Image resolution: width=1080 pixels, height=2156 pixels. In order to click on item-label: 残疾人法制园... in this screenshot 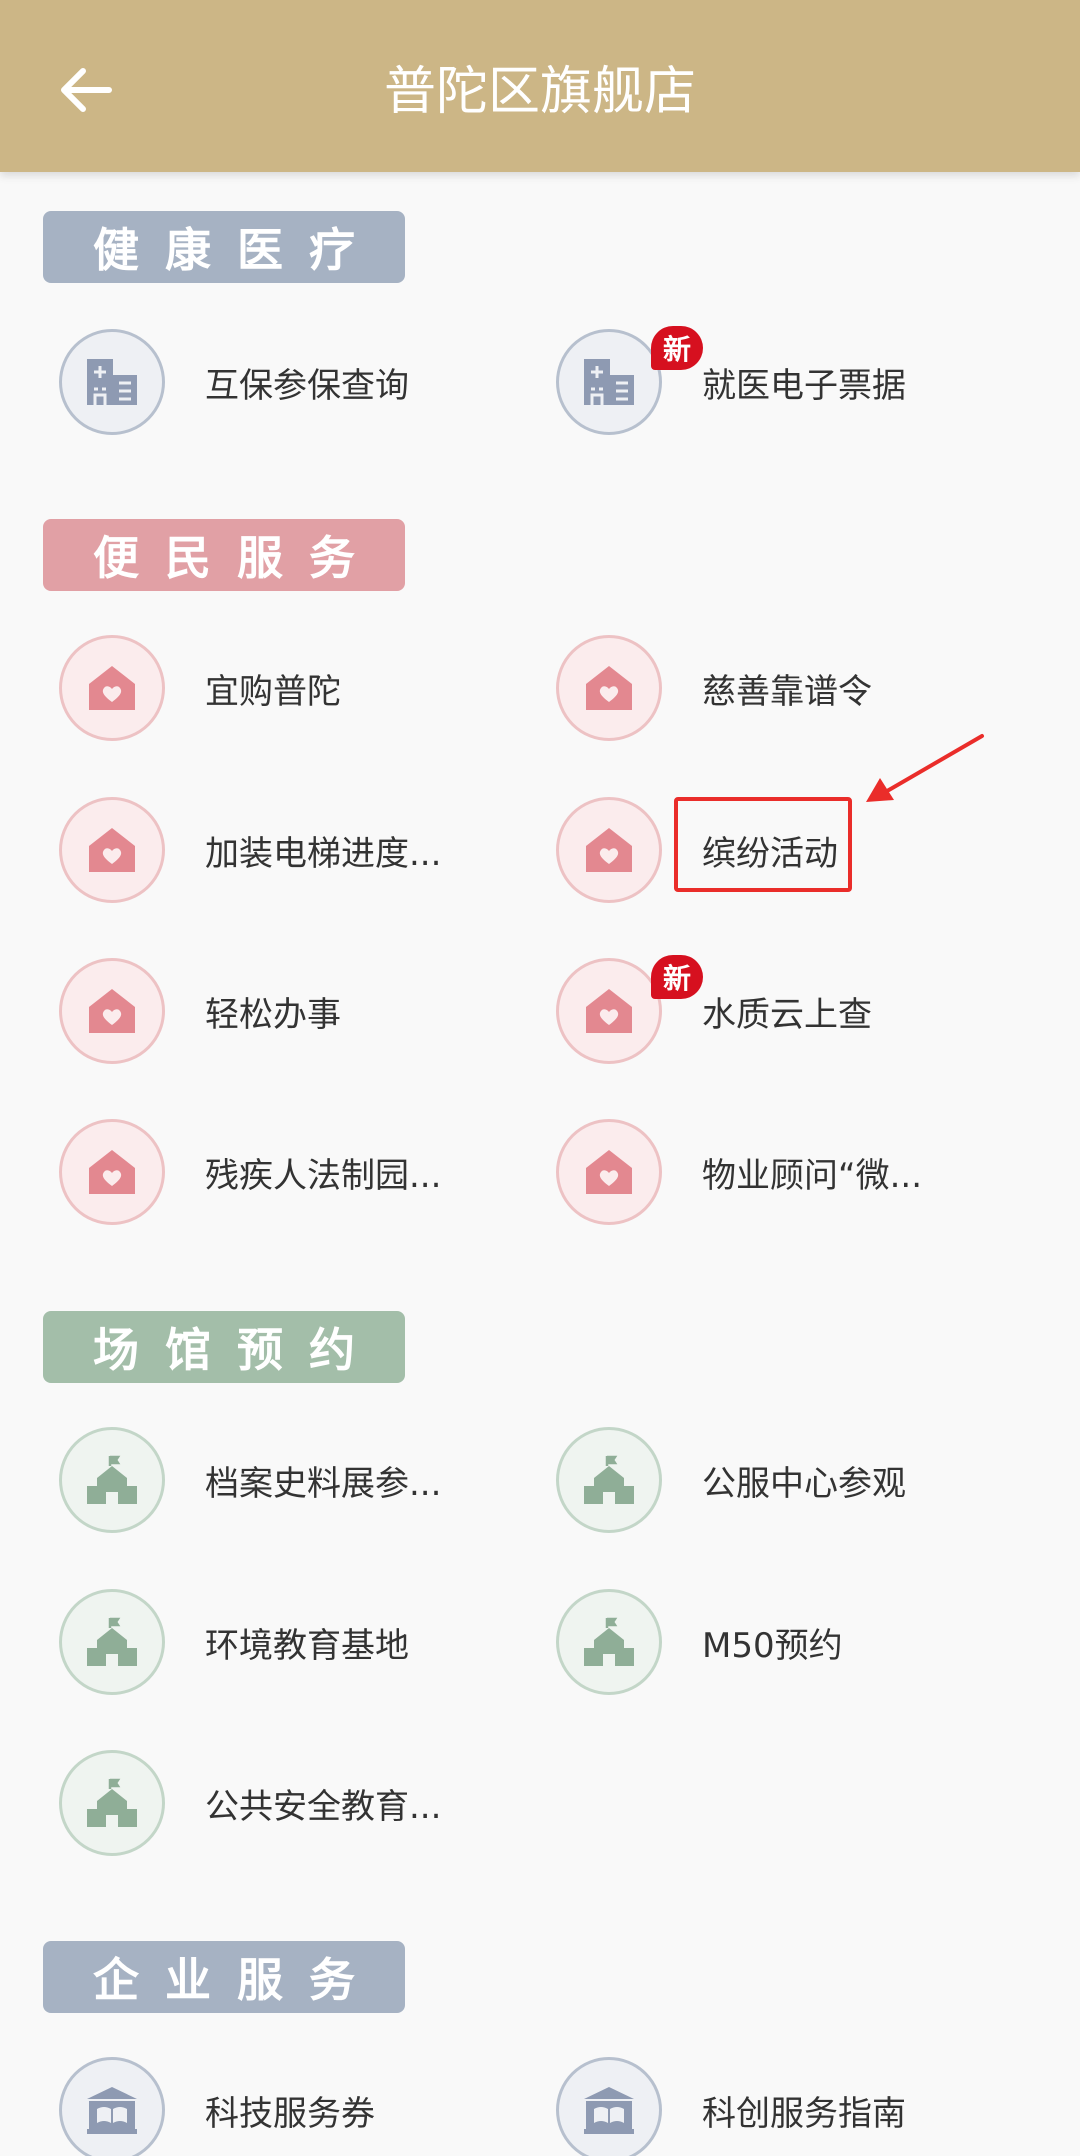, I will do `click(323, 1175)`.